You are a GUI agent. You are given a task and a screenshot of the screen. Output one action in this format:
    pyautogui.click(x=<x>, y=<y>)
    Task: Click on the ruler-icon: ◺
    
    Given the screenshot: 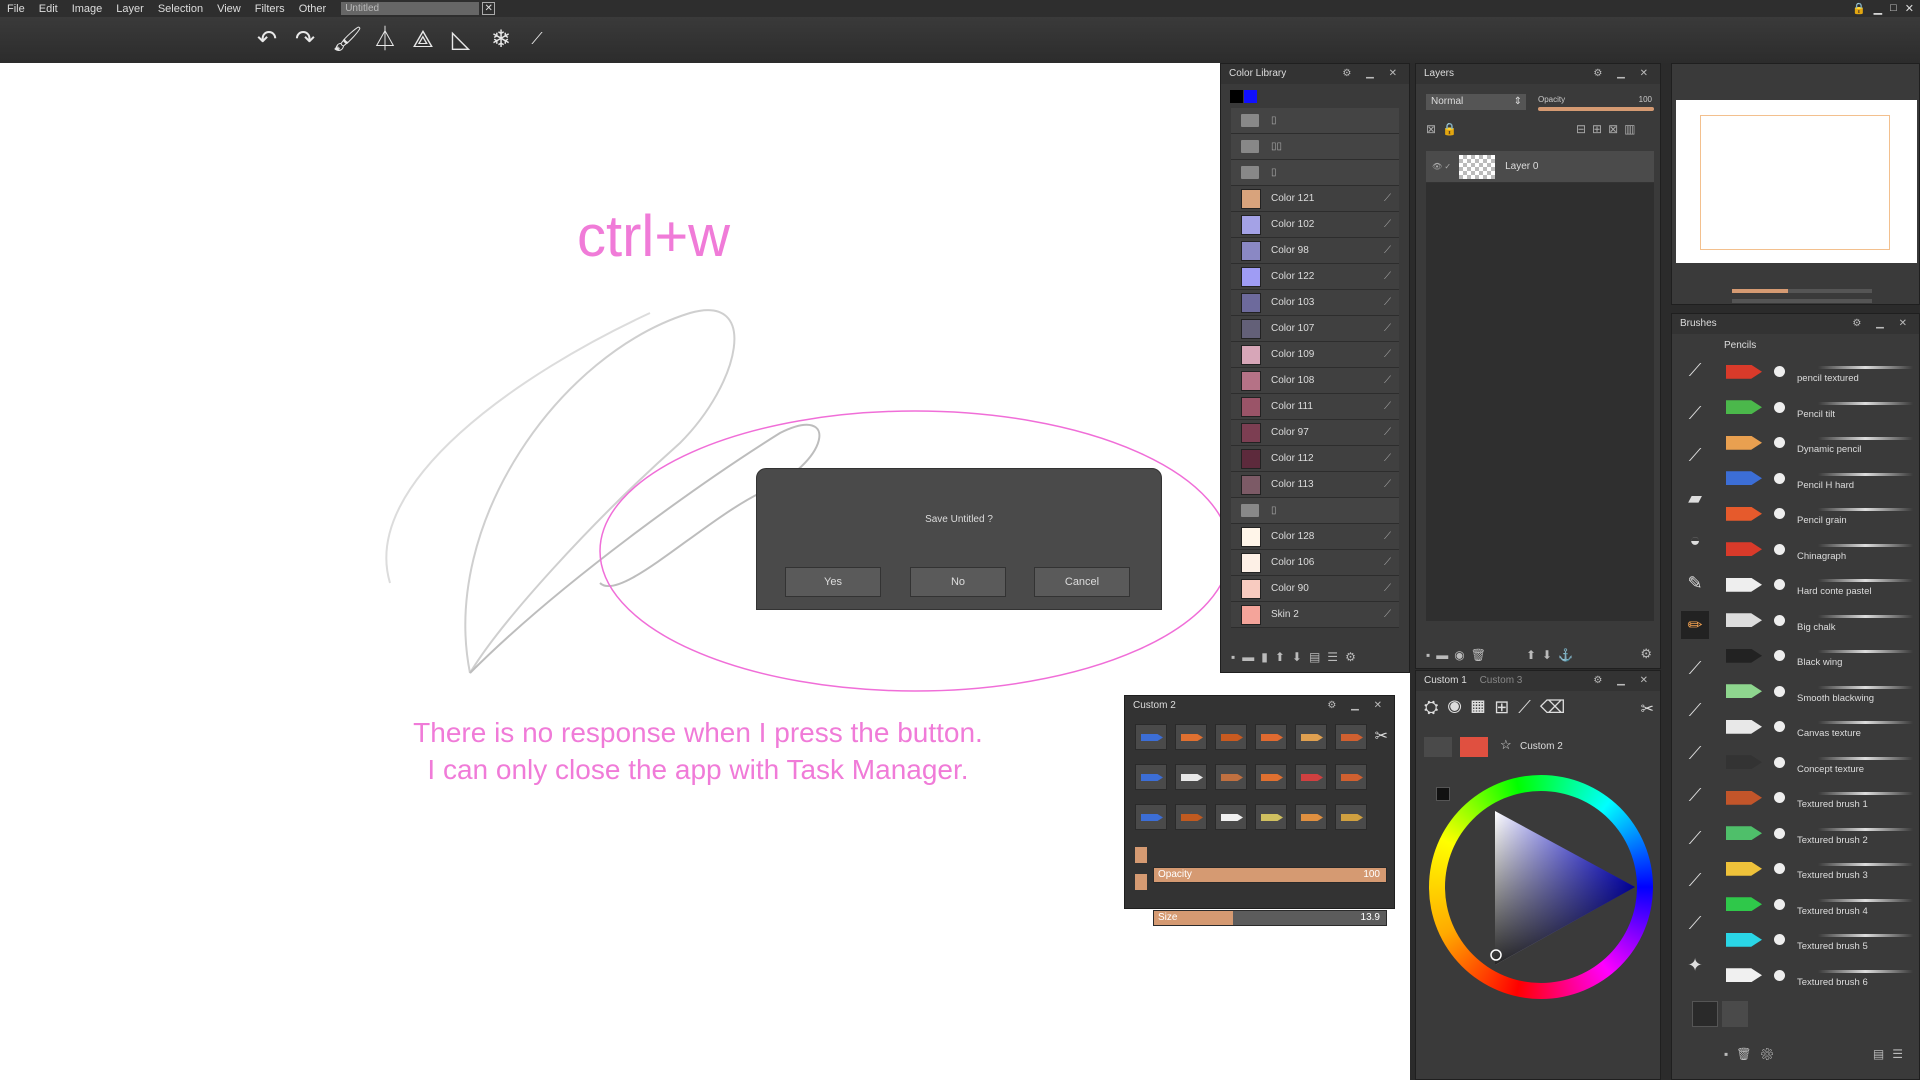 What is the action you would take?
    pyautogui.click(x=461, y=40)
    